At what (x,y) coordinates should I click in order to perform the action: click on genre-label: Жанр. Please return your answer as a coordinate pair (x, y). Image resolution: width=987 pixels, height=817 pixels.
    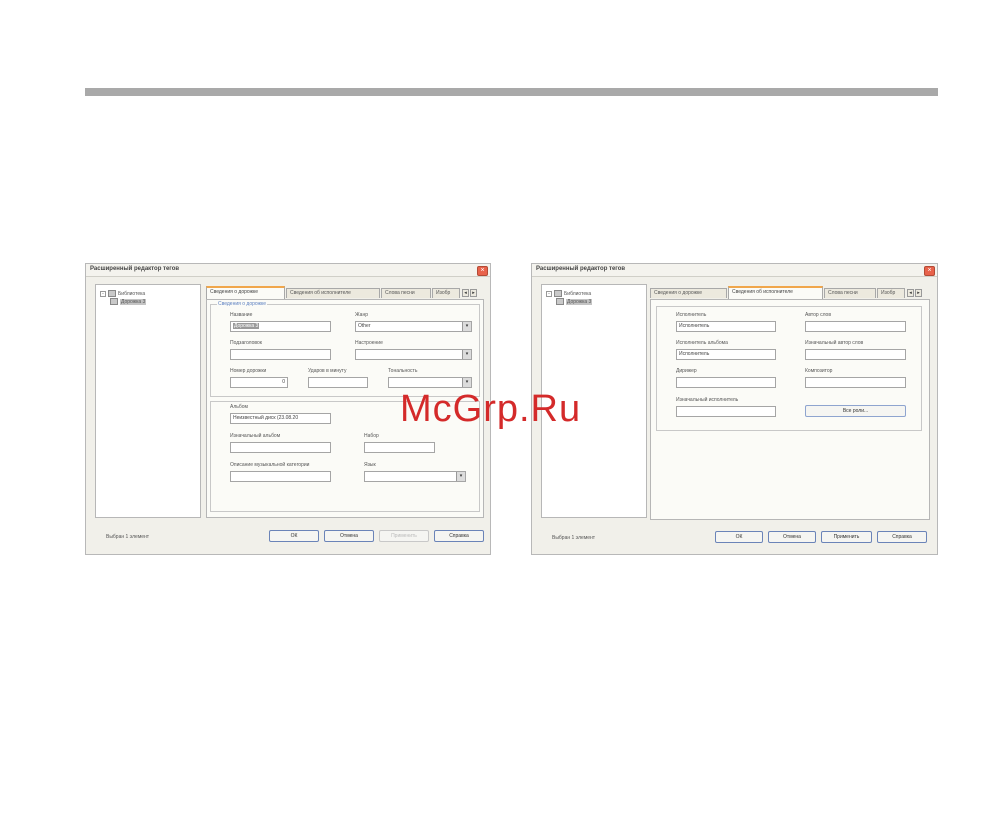
    Looking at the image, I should click on (361, 315).